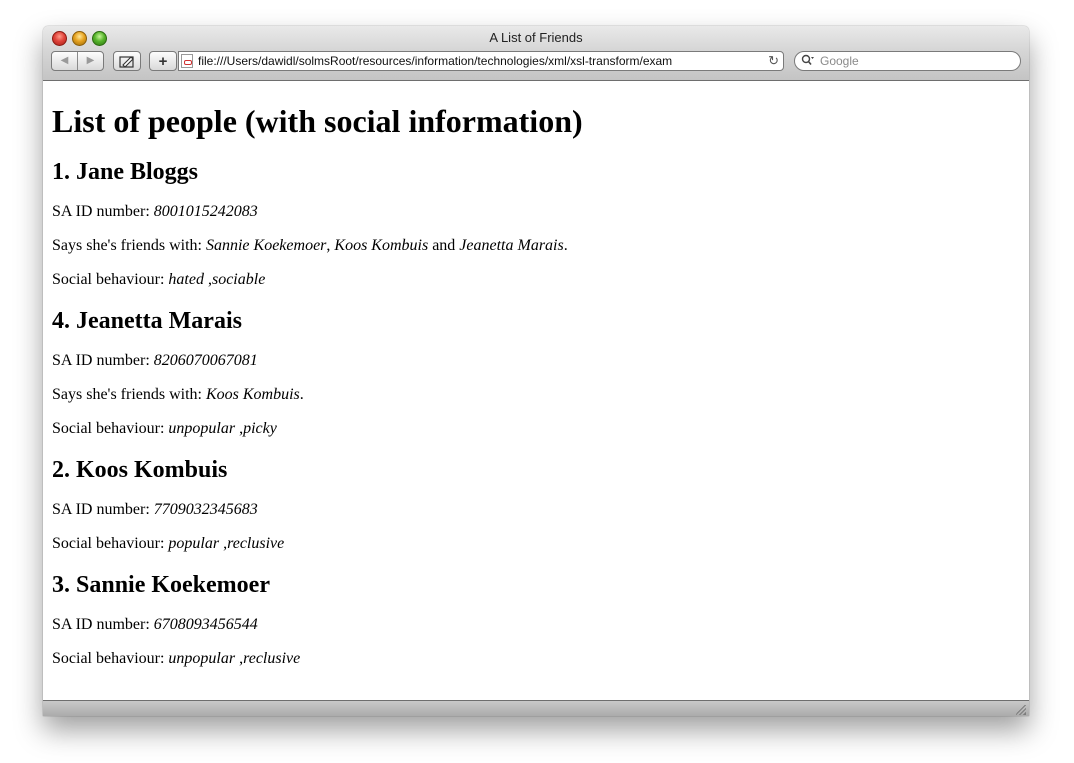 The height and width of the screenshot is (763, 1074). What do you see at coordinates (536, 624) in the screenshot?
I see `id-number-line: SA ID number: 6708093456544` at bounding box center [536, 624].